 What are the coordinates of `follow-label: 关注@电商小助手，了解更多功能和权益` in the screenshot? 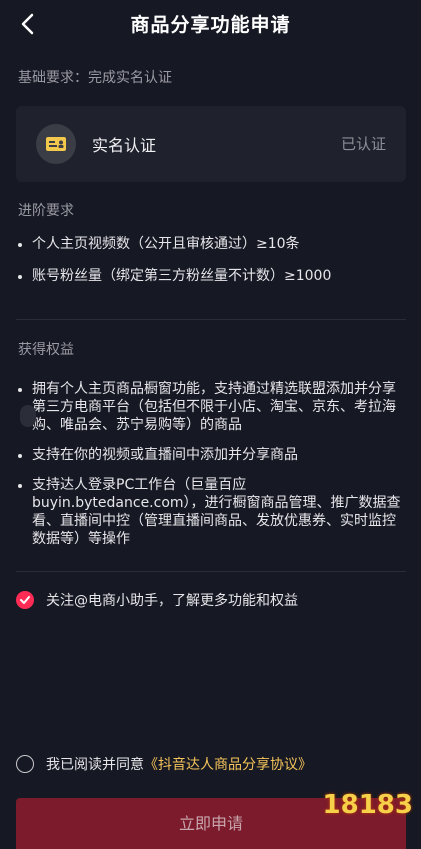 It's located at (172, 601).